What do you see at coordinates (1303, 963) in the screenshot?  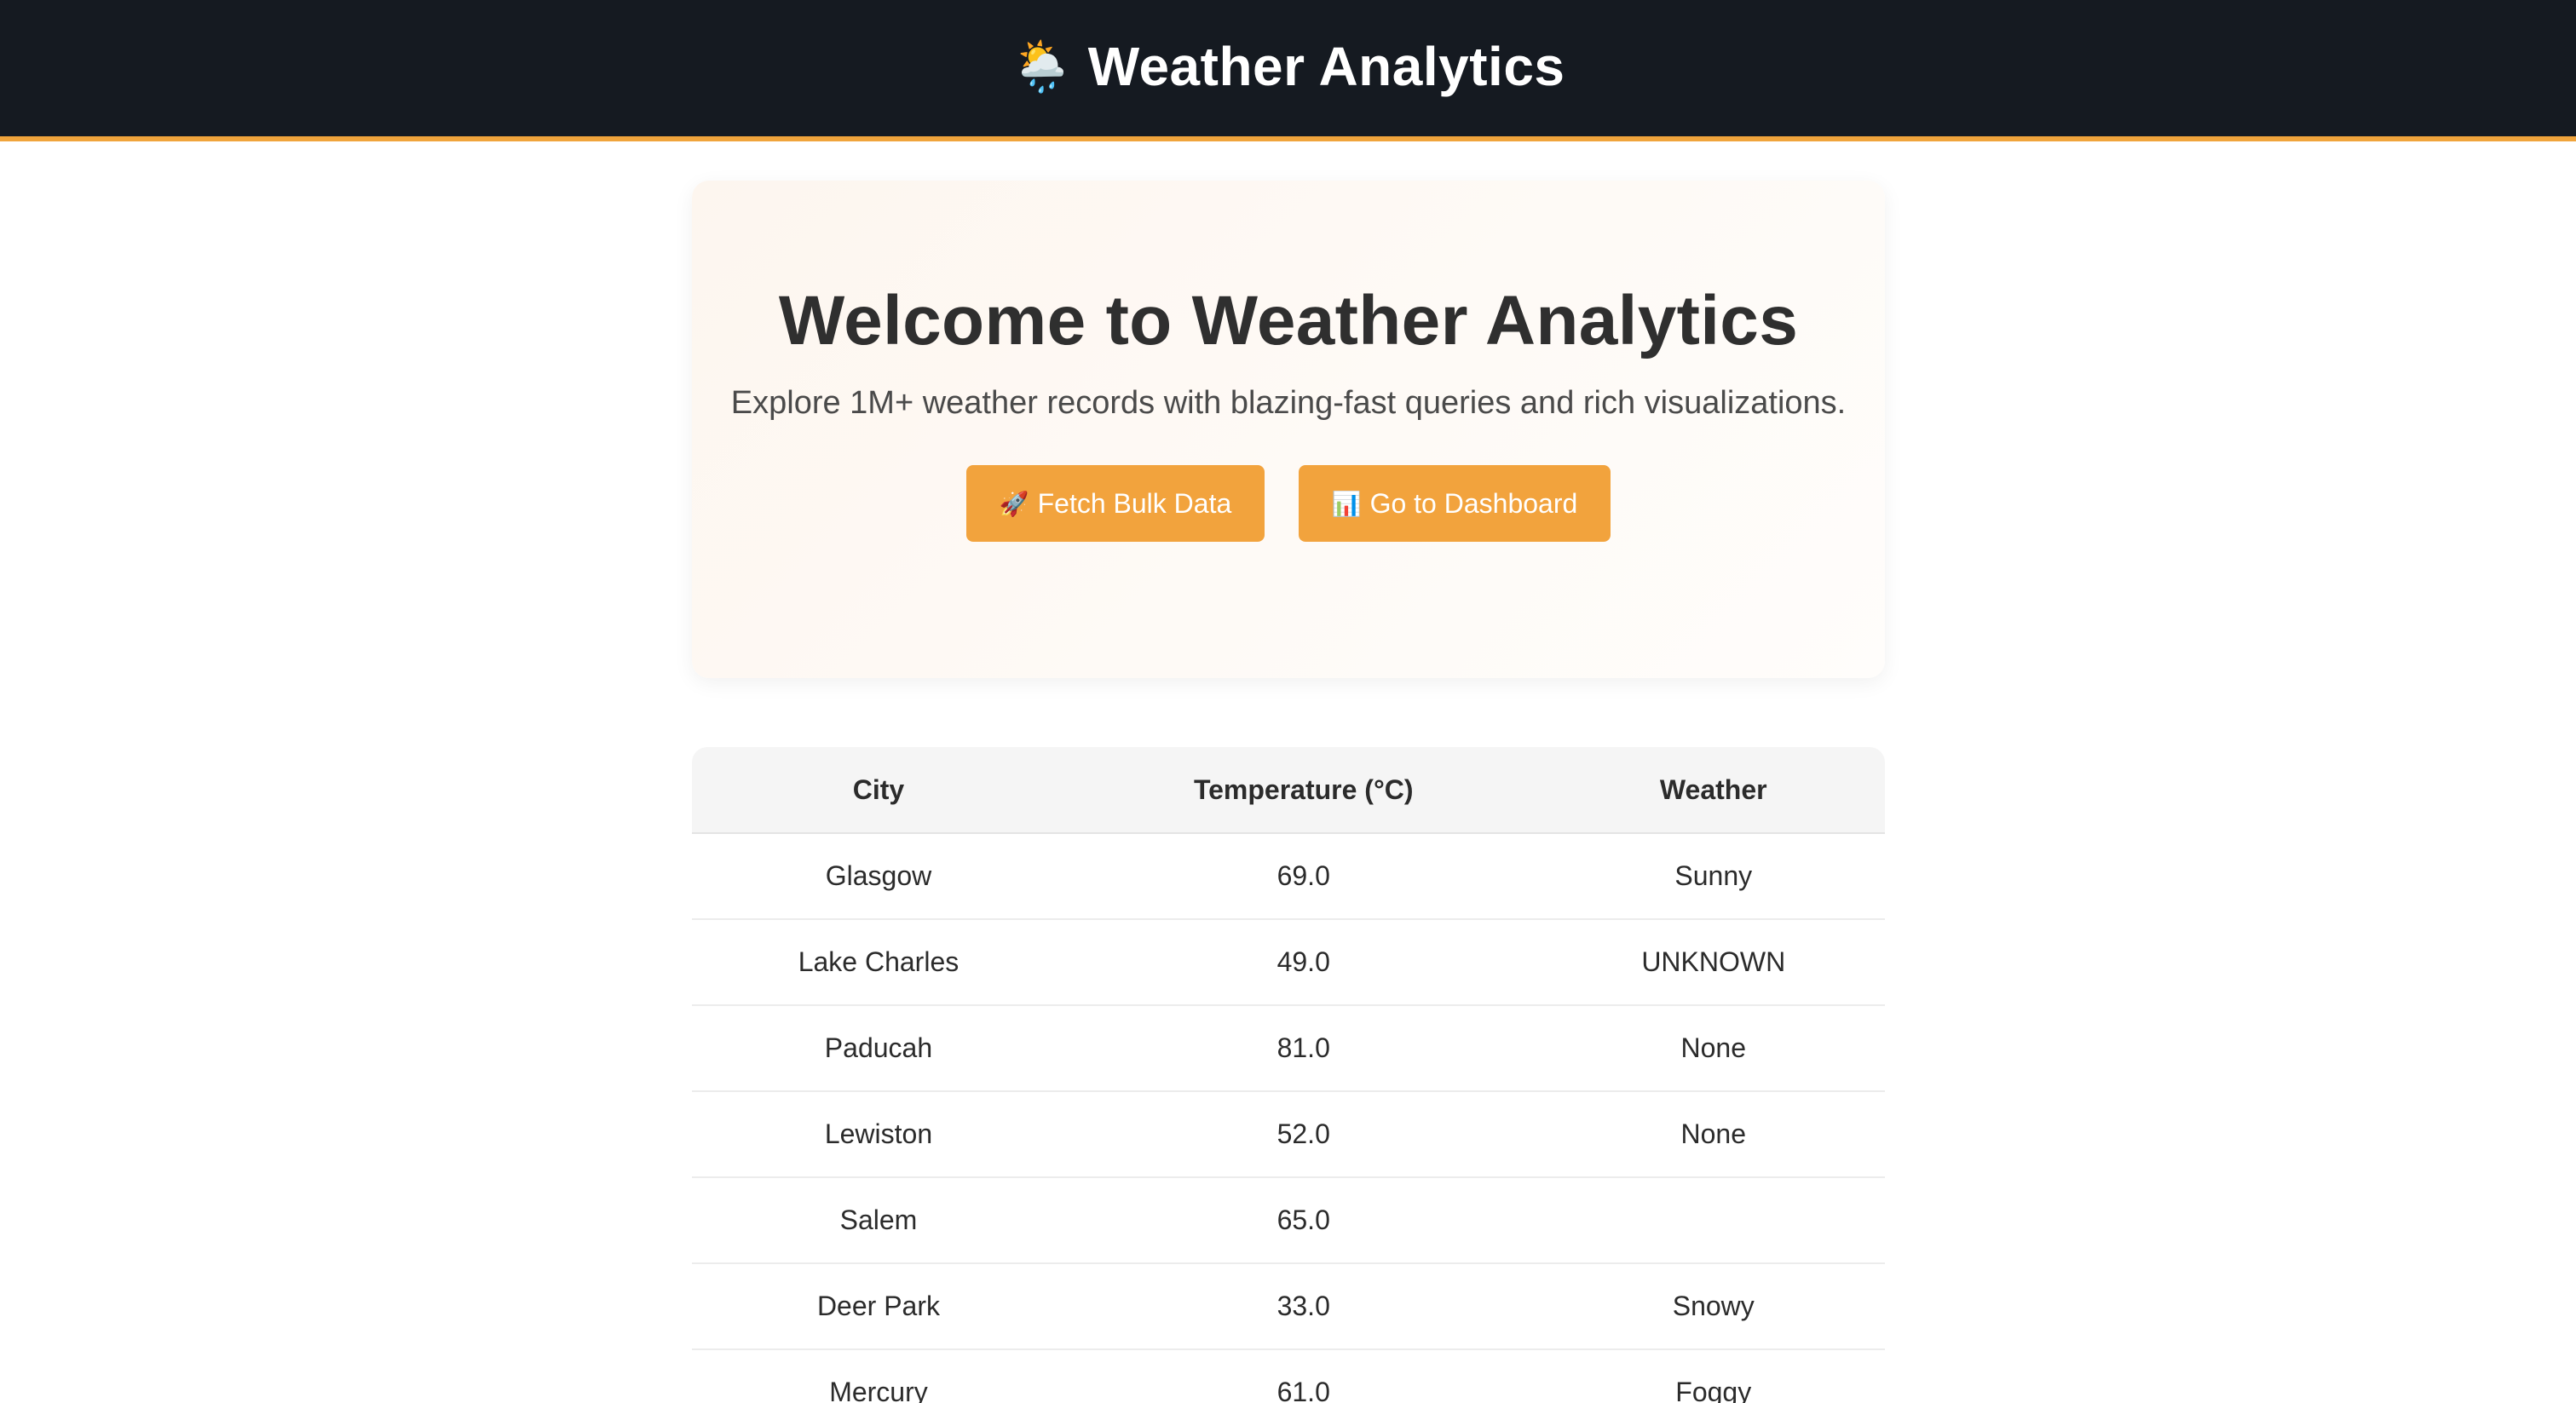 I see `cell-temperature: 49.0` at bounding box center [1303, 963].